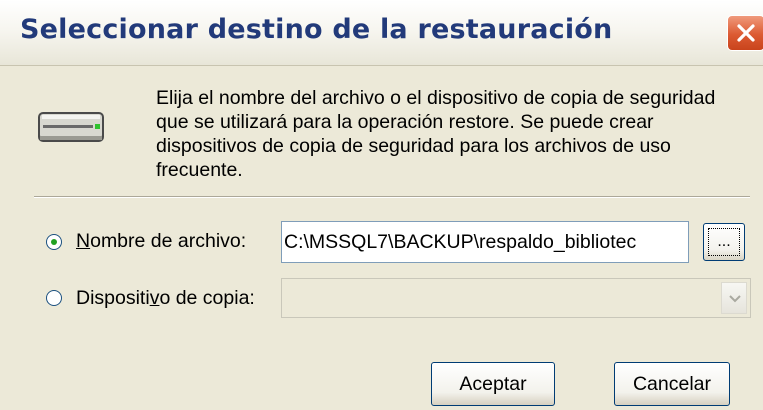 The height and width of the screenshot is (410, 763). Describe the element at coordinates (316, 29) in the screenshot. I see `window-title: Seleccionar destino de la restauración` at that location.